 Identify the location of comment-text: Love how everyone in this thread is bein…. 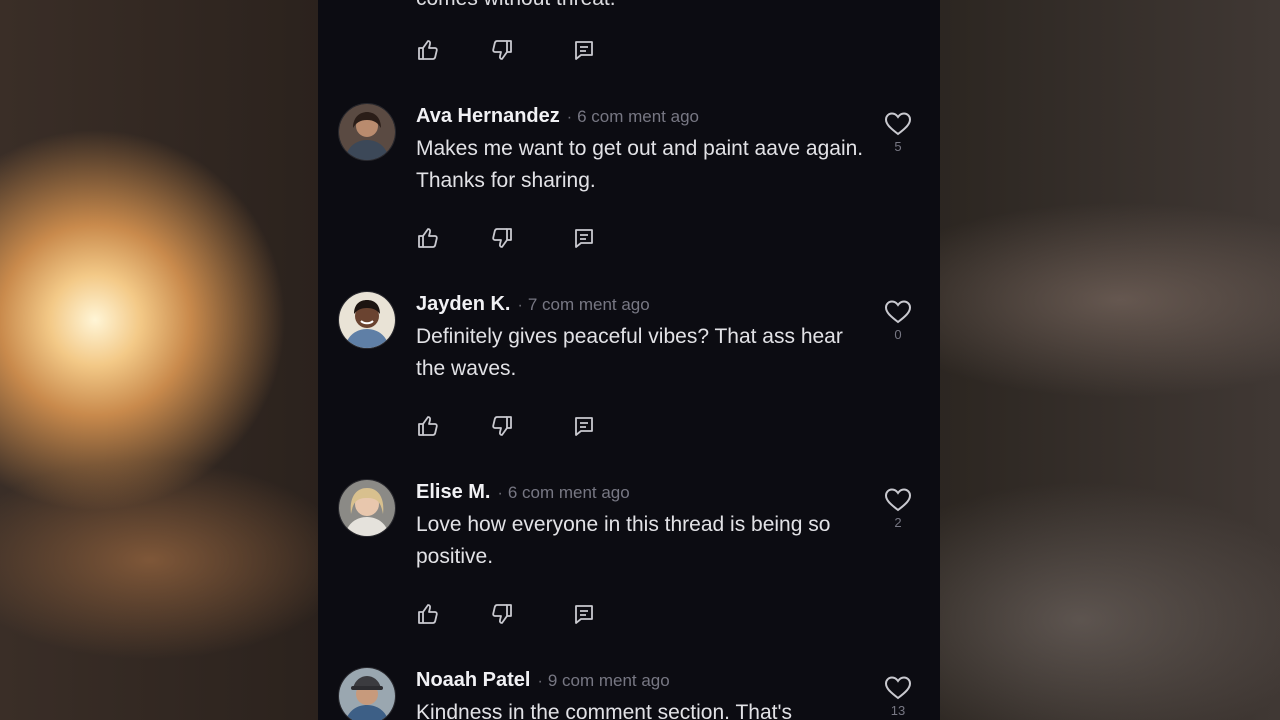
(623, 540).